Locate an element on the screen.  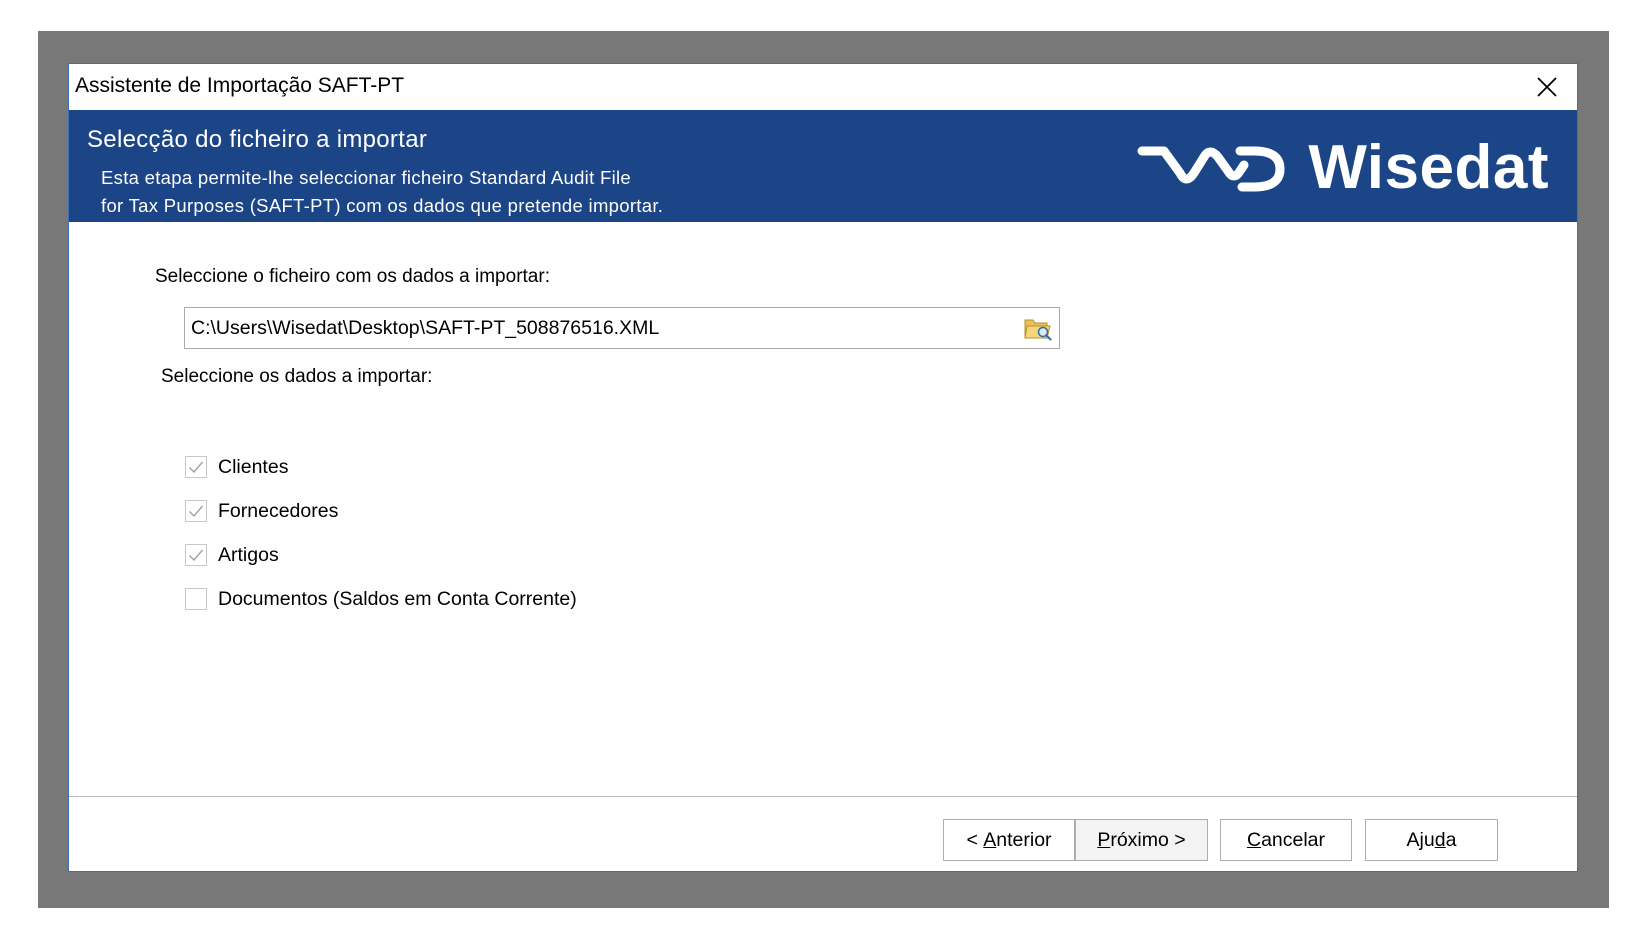
checkbox-label-fornecedores: Fornecedores is located at coordinates (278, 510).